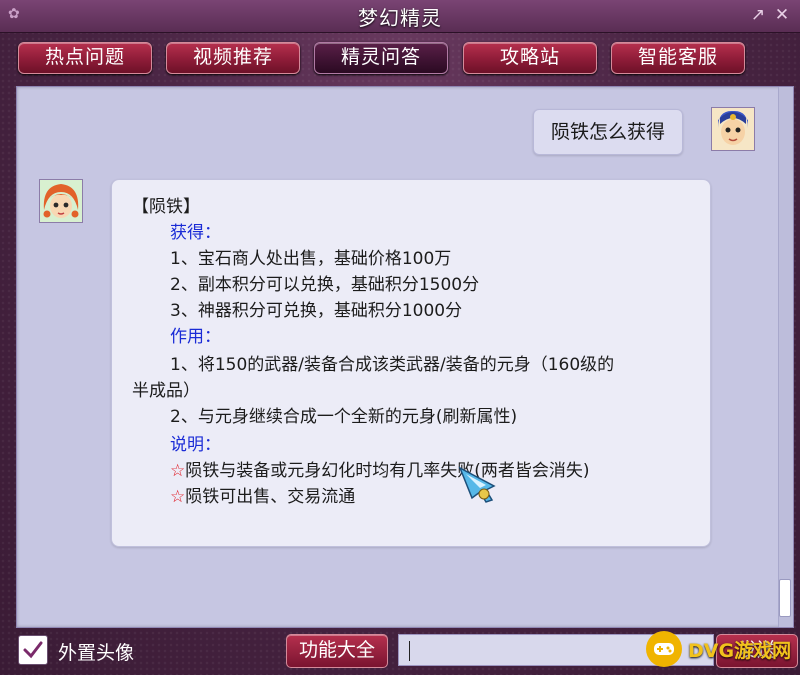 This screenshot has height=675, width=800. What do you see at coordinates (392, 365) in the screenshot?
I see `use-line: 1、将150的武器/装备合成该类武器/装备的元身（160级的` at bounding box center [392, 365].